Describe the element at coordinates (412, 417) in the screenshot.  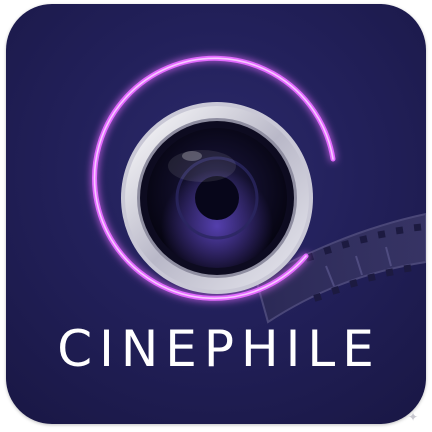
I see `sparkle-icon: ✦` at that location.